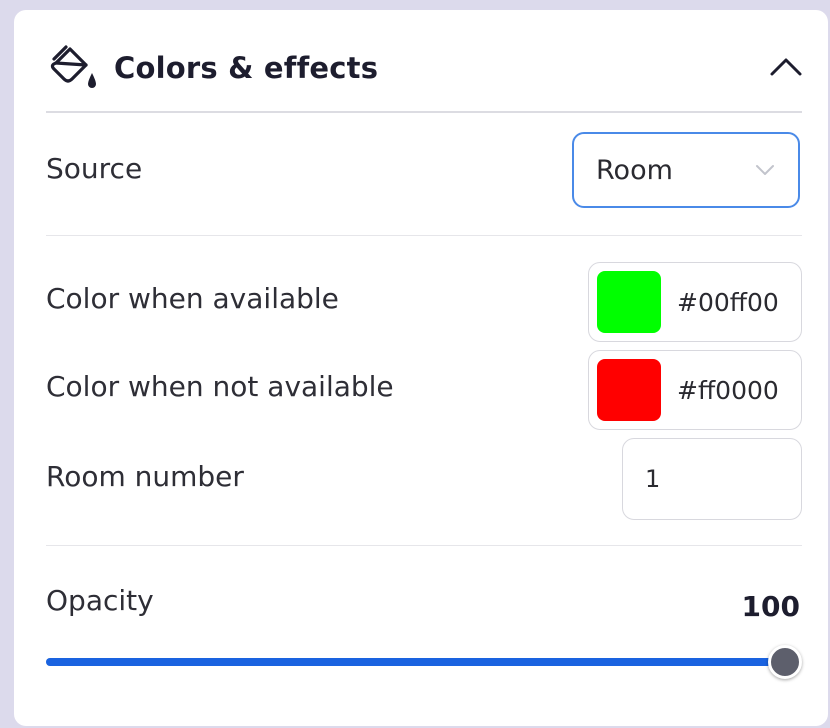  I want to click on slider-fill, so click(415, 662).